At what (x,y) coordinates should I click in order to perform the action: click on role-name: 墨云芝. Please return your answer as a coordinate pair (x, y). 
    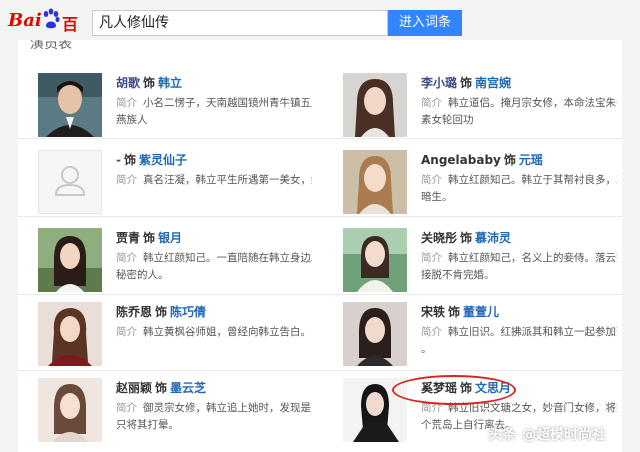
    Looking at the image, I should click on (188, 388).